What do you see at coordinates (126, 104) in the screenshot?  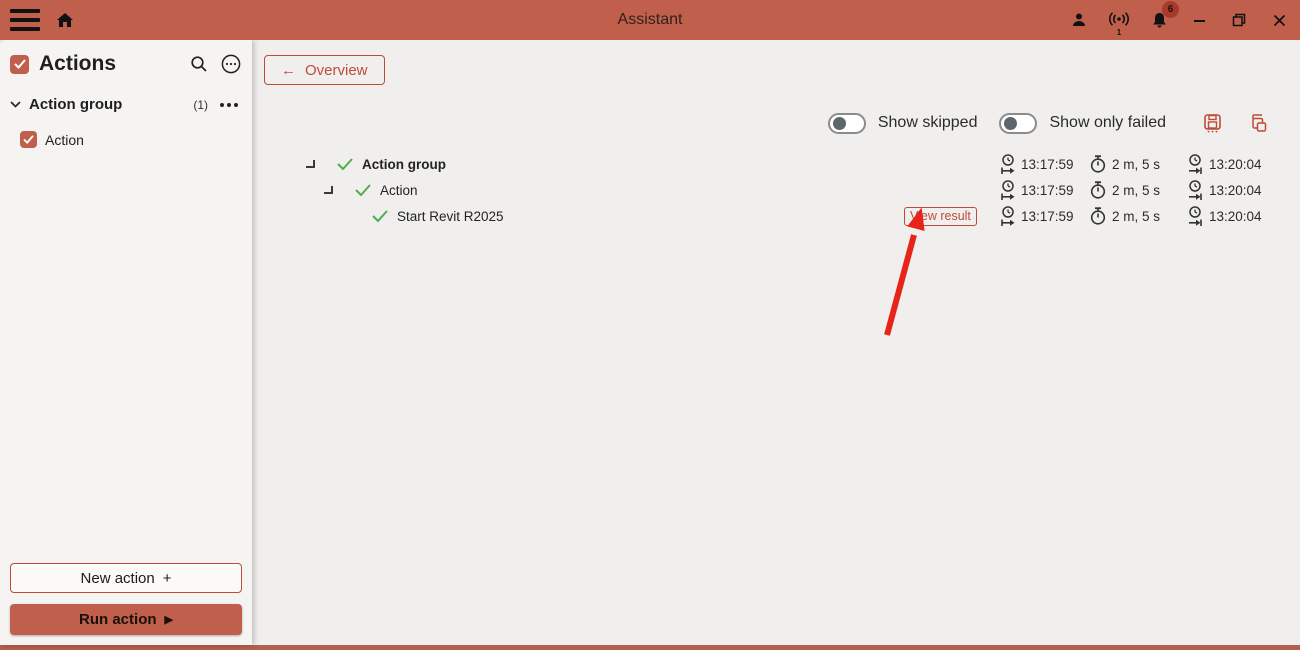 I see `sidebar-item-action-group: Action group (1)` at bounding box center [126, 104].